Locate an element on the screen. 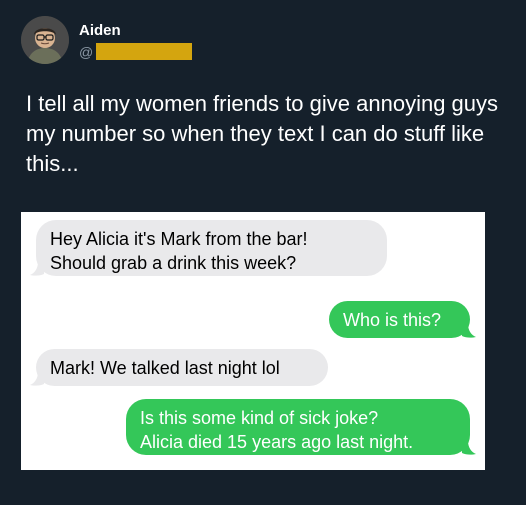  message-bubble-received: Mark! We talked last night lol is located at coordinates (182, 367).